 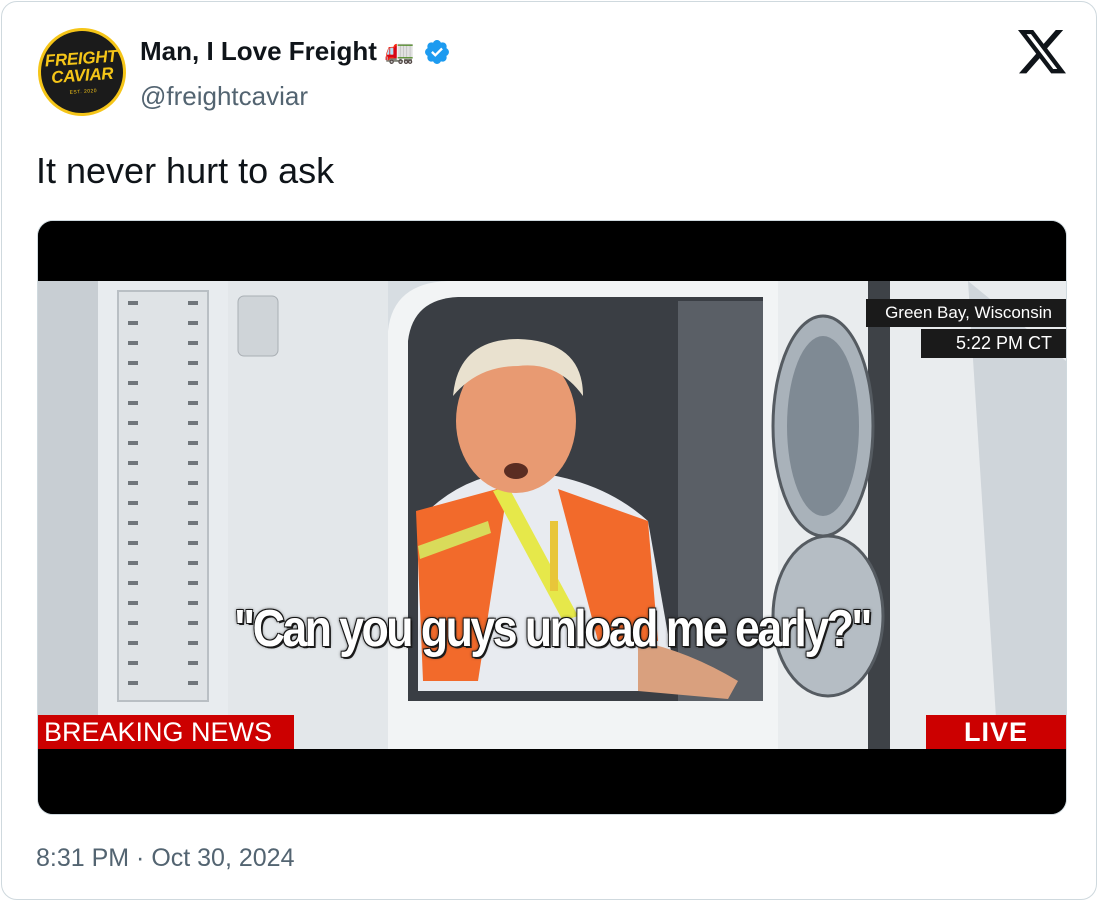 What do you see at coordinates (258, 51) in the screenshot?
I see `display-name: Man, I Love Freight` at bounding box center [258, 51].